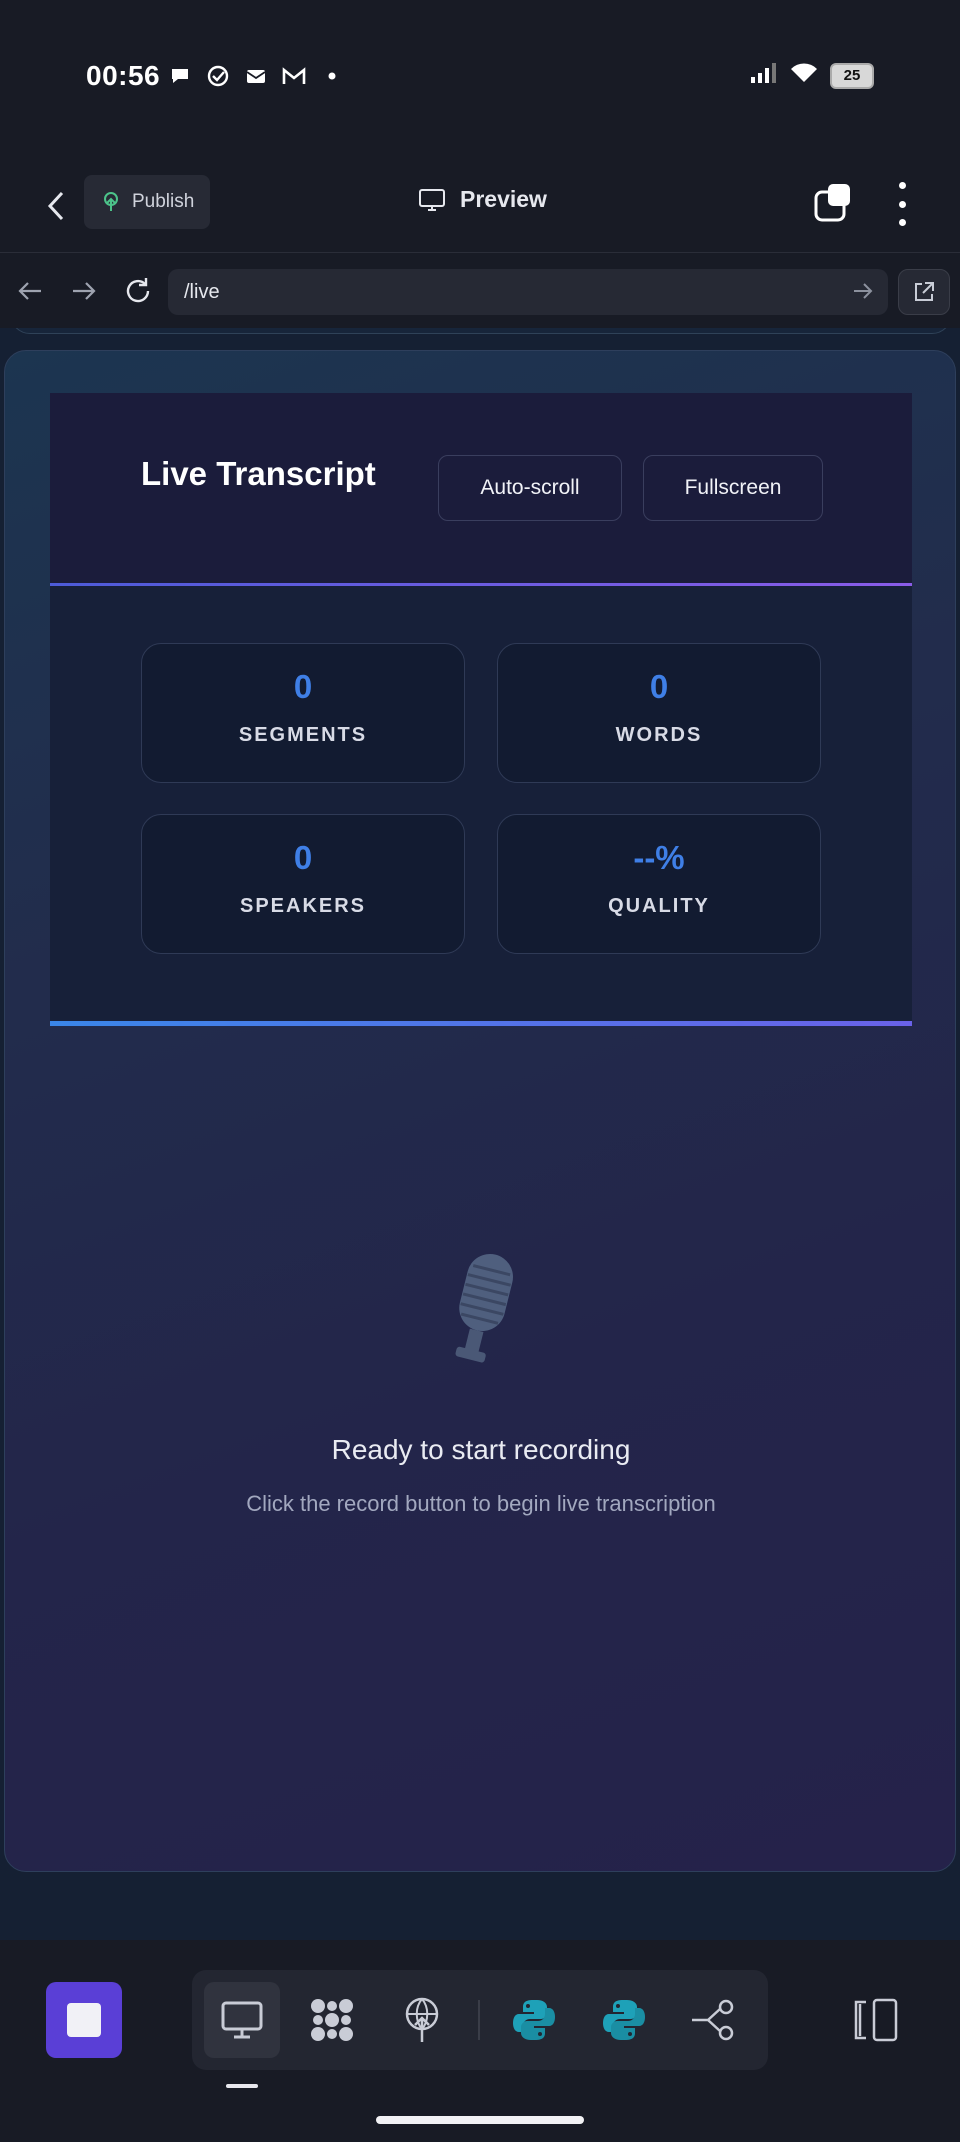 This screenshot has height=2142, width=960. What do you see at coordinates (218, 76) in the screenshot?
I see `check-circle-icon` at bounding box center [218, 76].